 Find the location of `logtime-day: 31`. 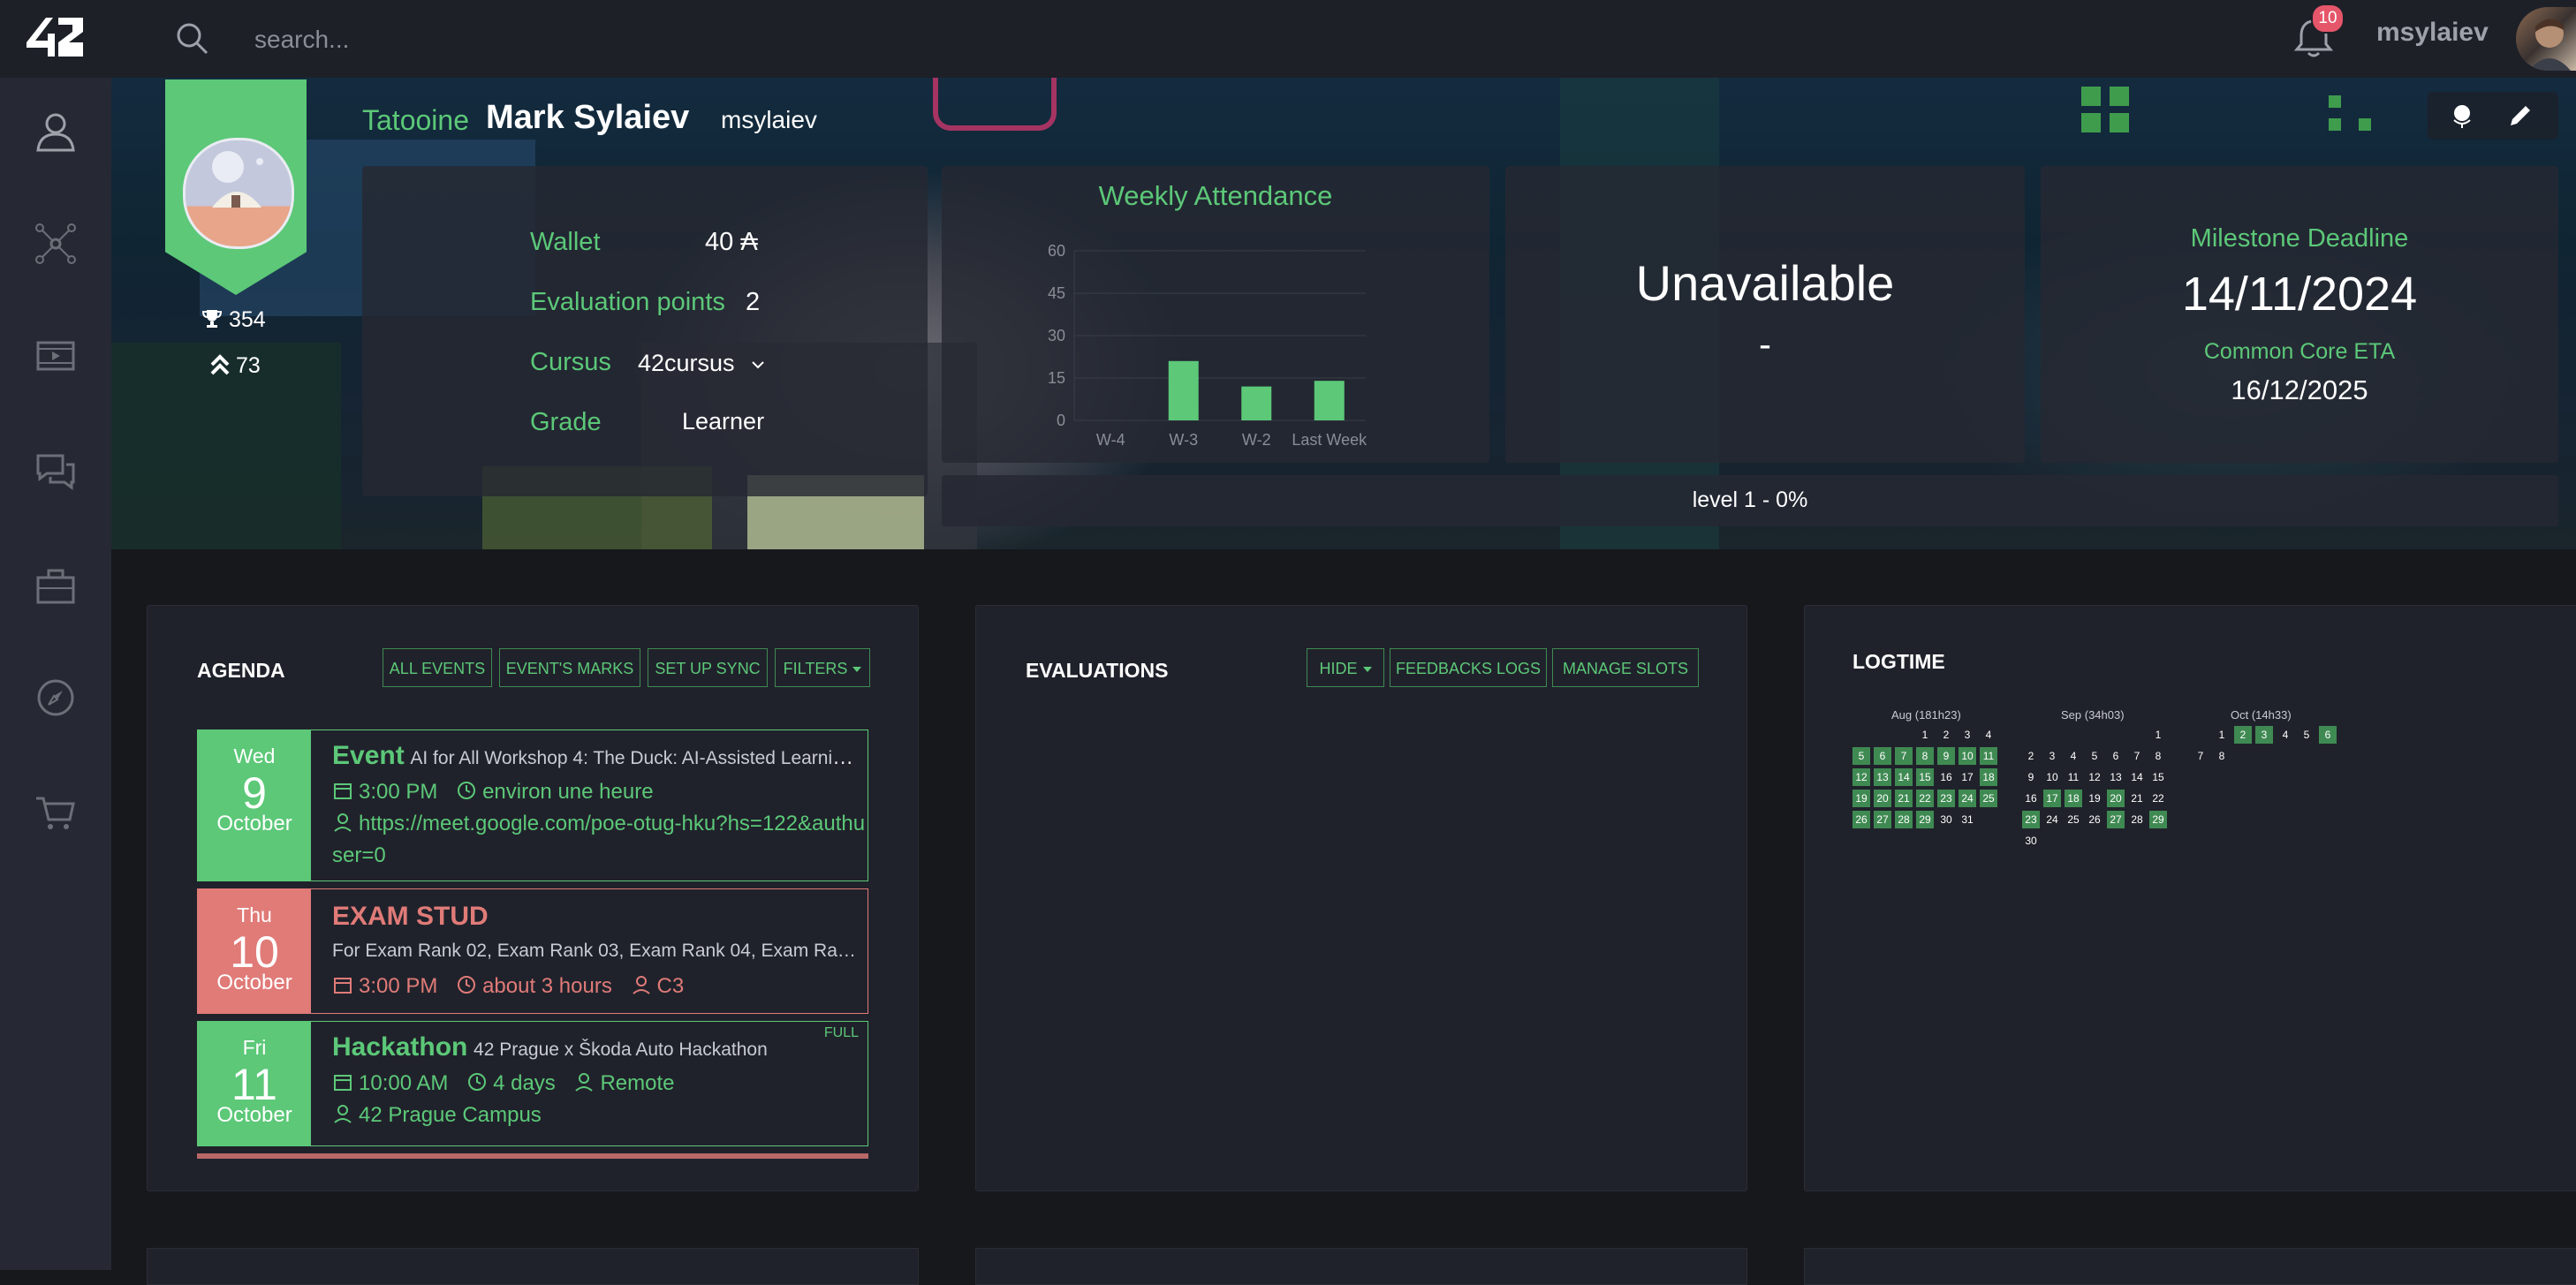

logtime-day: 31 is located at coordinates (1968, 819).